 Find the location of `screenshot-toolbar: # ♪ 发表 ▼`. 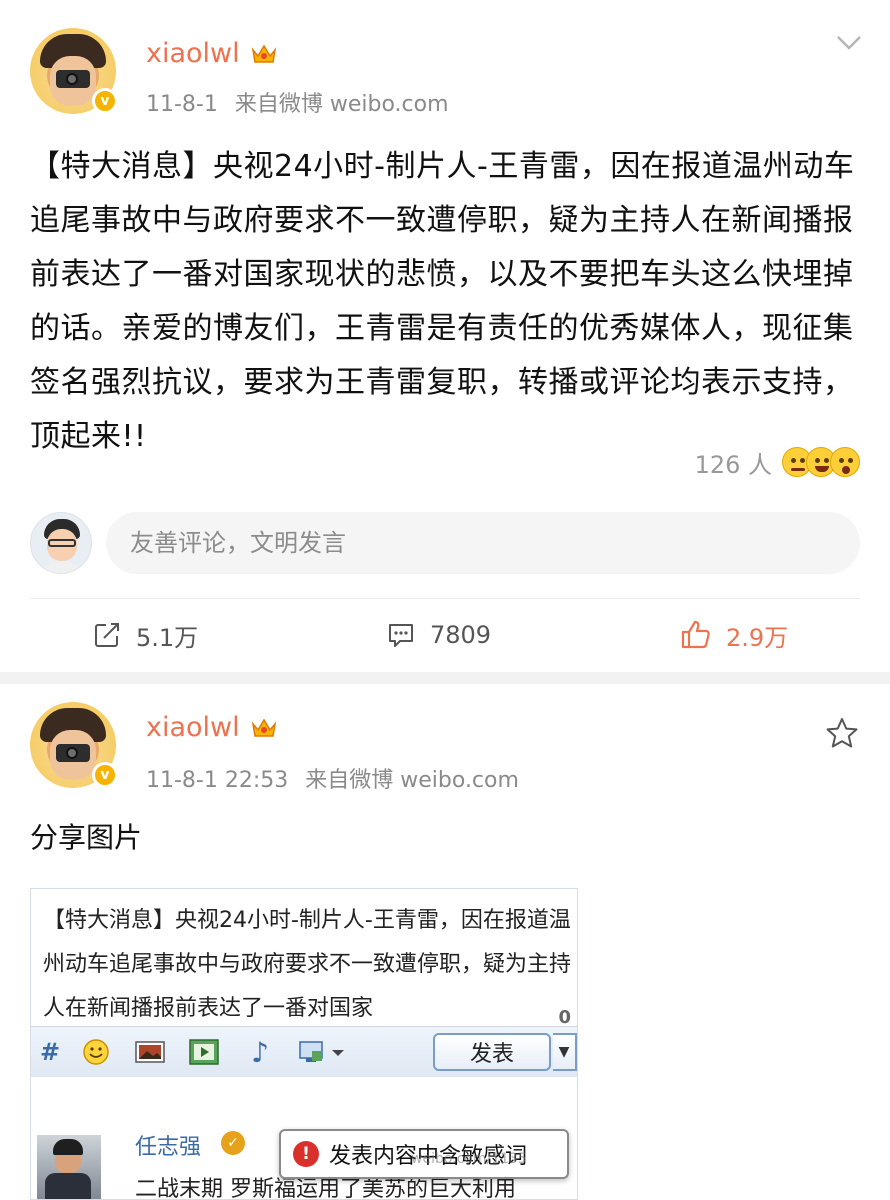

screenshot-toolbar: # ♪ 发表 ▼ is located at coordinates (304, 1052).